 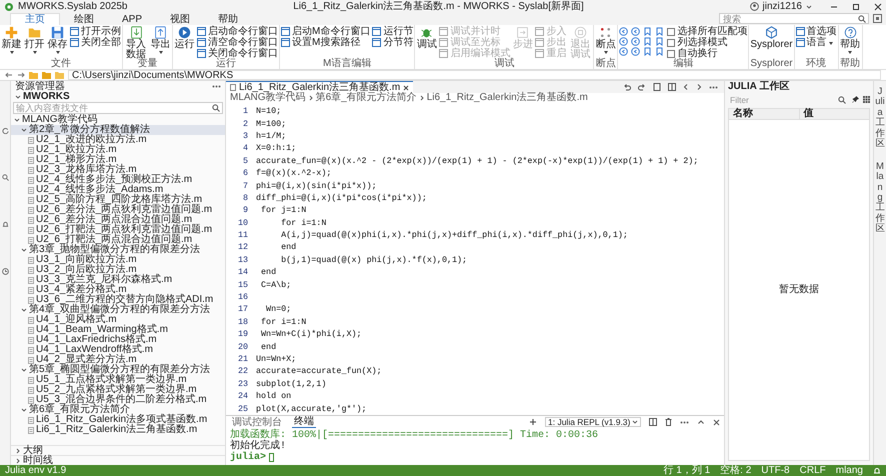 What do you see at coordinates (856, 6) in the screenshot?
I see `maximize-icon` at bounding box center [856, 6].